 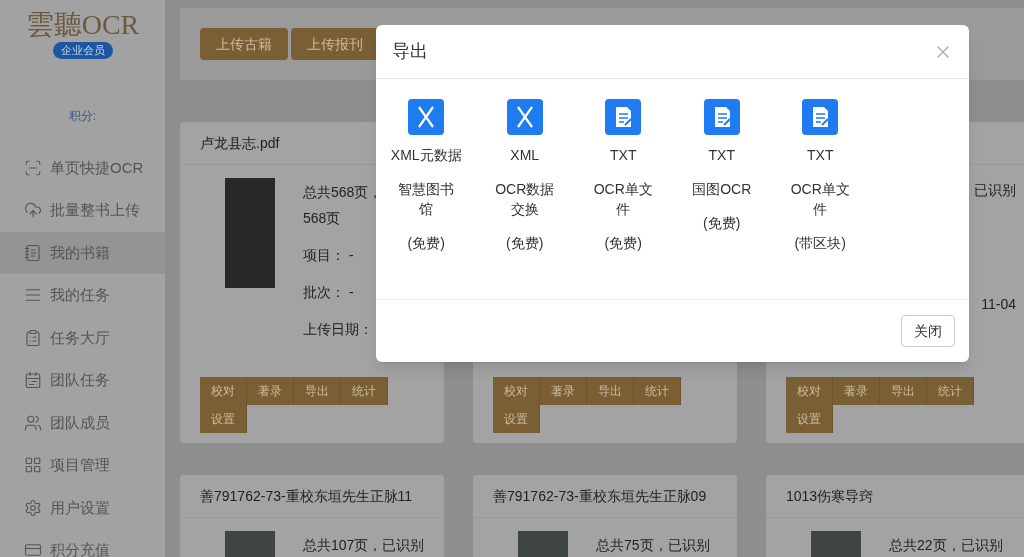 I want to click on book-info: 11-04, so click(x=998, y=304).